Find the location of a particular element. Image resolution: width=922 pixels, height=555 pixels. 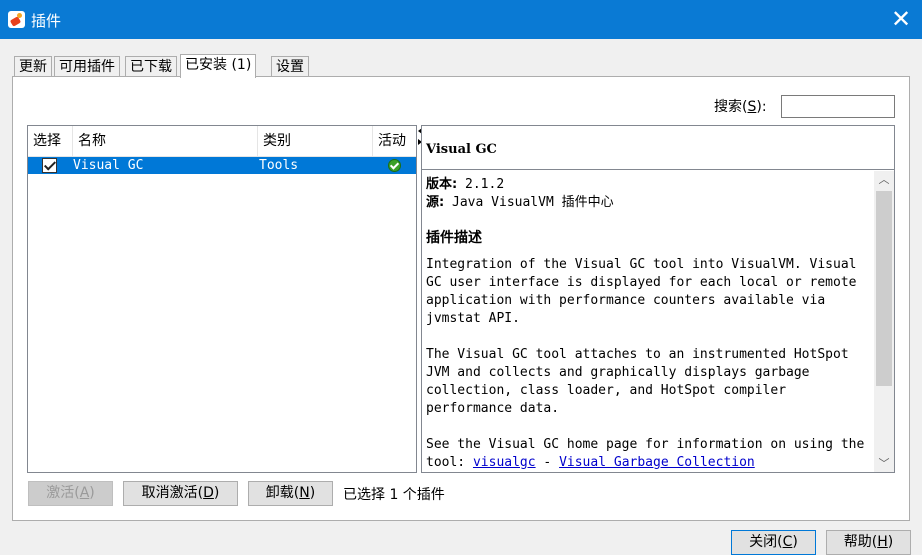

search-label: 搜索(S): is located at coordinates (740, 107).